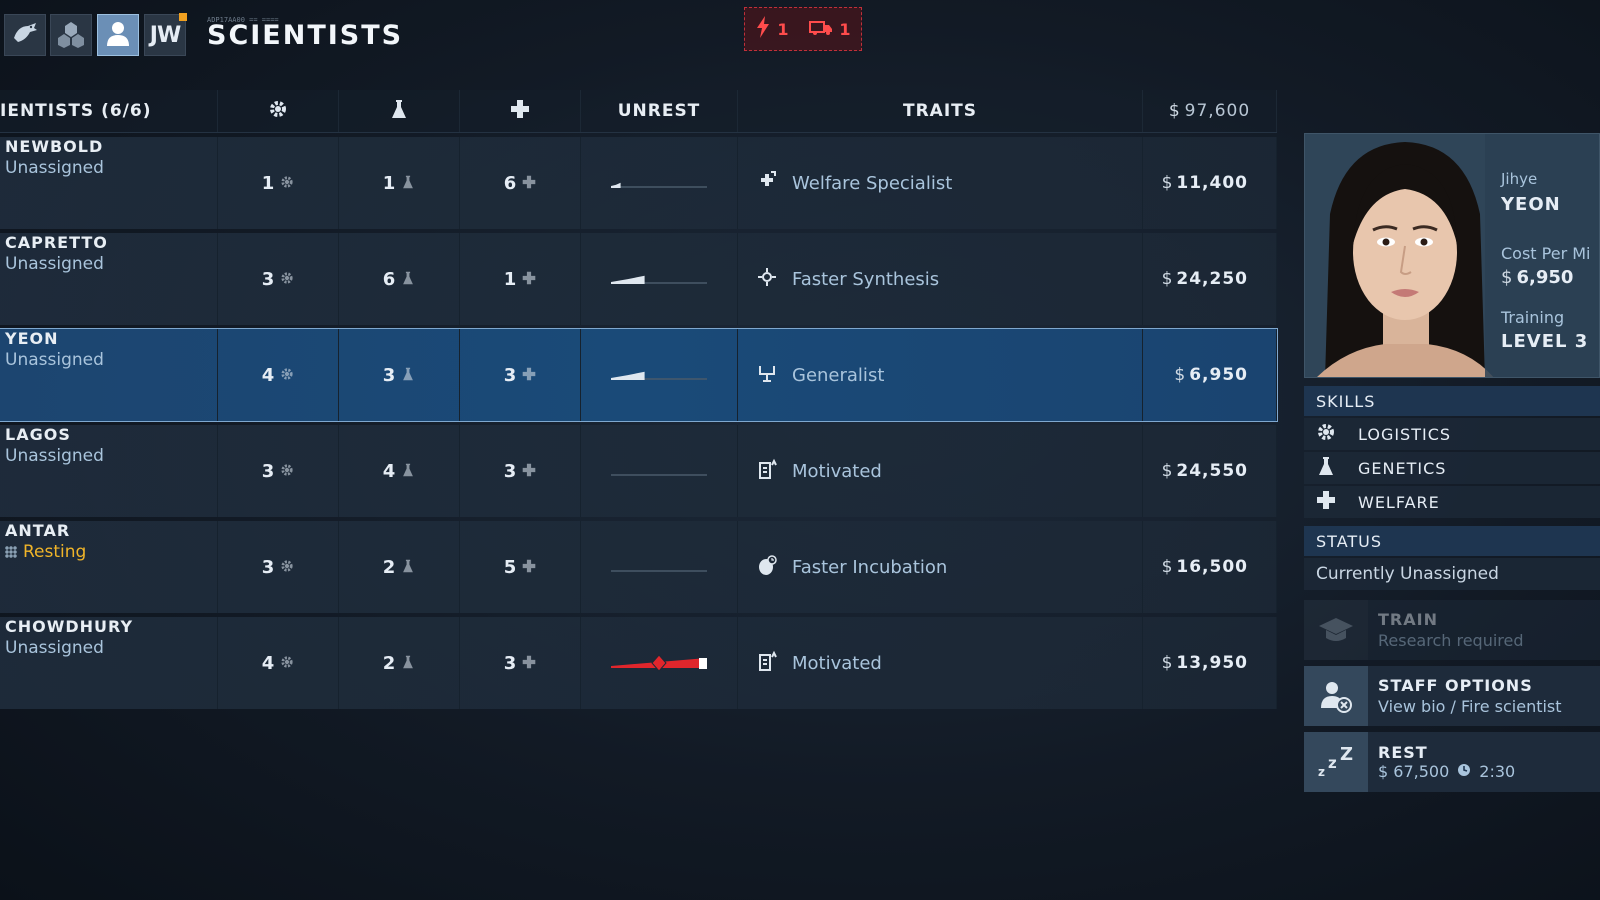 This screenshot has height=900, width=1600. Describe the element at coordinates (1452, 630) in the screenshot. I see `train-button: TRAIN Research required` at that location.